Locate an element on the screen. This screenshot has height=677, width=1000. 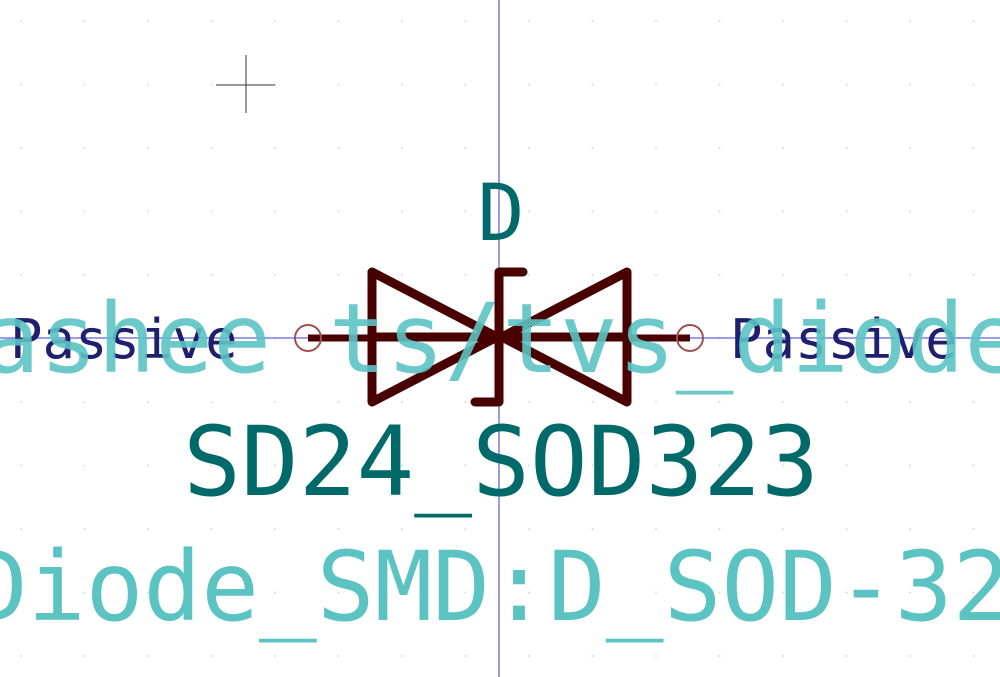
reference-field: D is located at coordinates (501, 214).